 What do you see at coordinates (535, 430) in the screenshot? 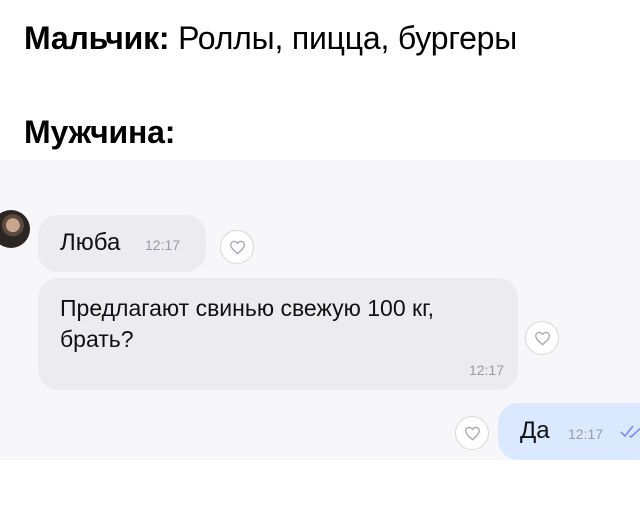
I see `reply-text: Да` at bounding box center [535, 430].